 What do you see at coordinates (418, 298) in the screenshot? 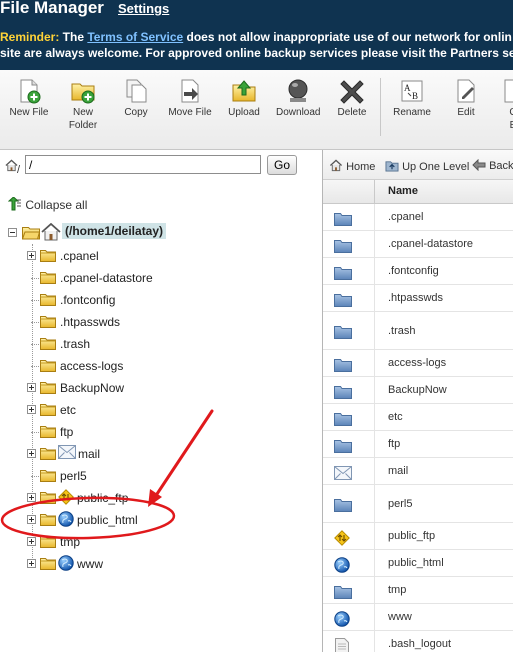
I see `file-row: .htpasswds` at bounding box center [418, 298].